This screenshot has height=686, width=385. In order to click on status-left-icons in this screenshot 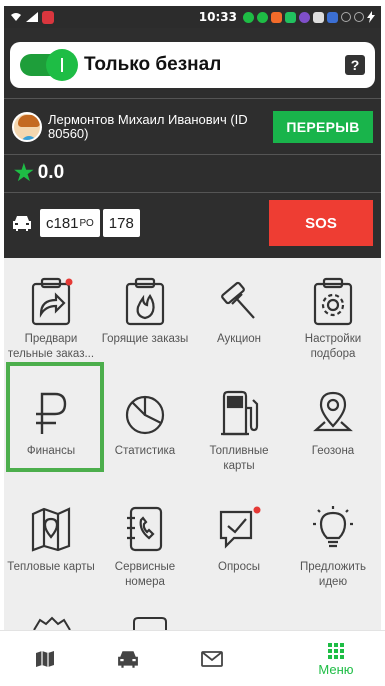, I will do `click(32, 17)`.